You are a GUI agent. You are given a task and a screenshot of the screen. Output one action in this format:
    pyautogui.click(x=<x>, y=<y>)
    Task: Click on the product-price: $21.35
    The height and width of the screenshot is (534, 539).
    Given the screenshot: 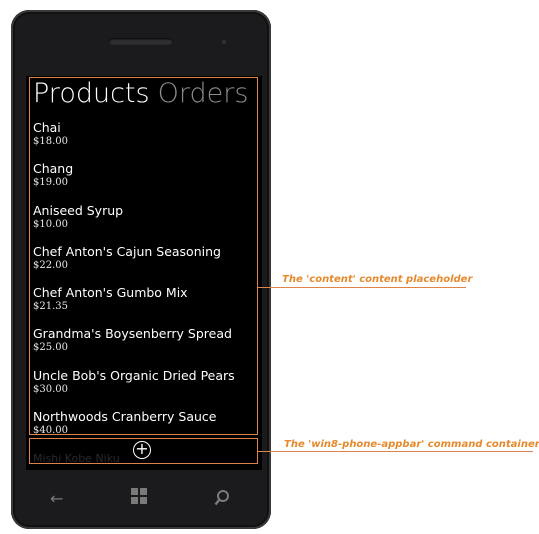 What is the action you would take?
    pyautogui.click(x=50, y=307)
    